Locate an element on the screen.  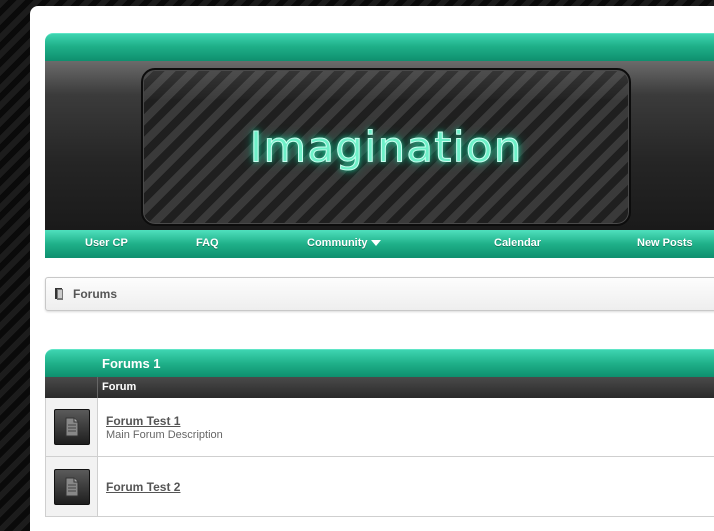
nav-new-posts: New Posts is located at coordinates (665, 243).